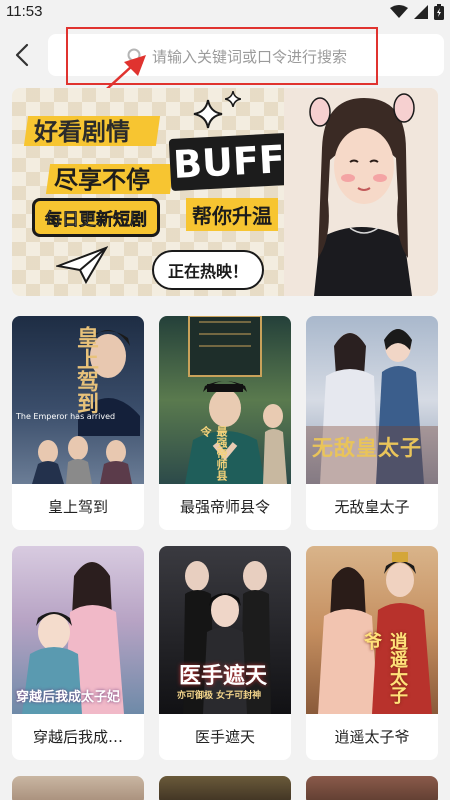 The image size is (450, 800). I want to click on poster-title: 无敌皇太子, so click(367, 447).